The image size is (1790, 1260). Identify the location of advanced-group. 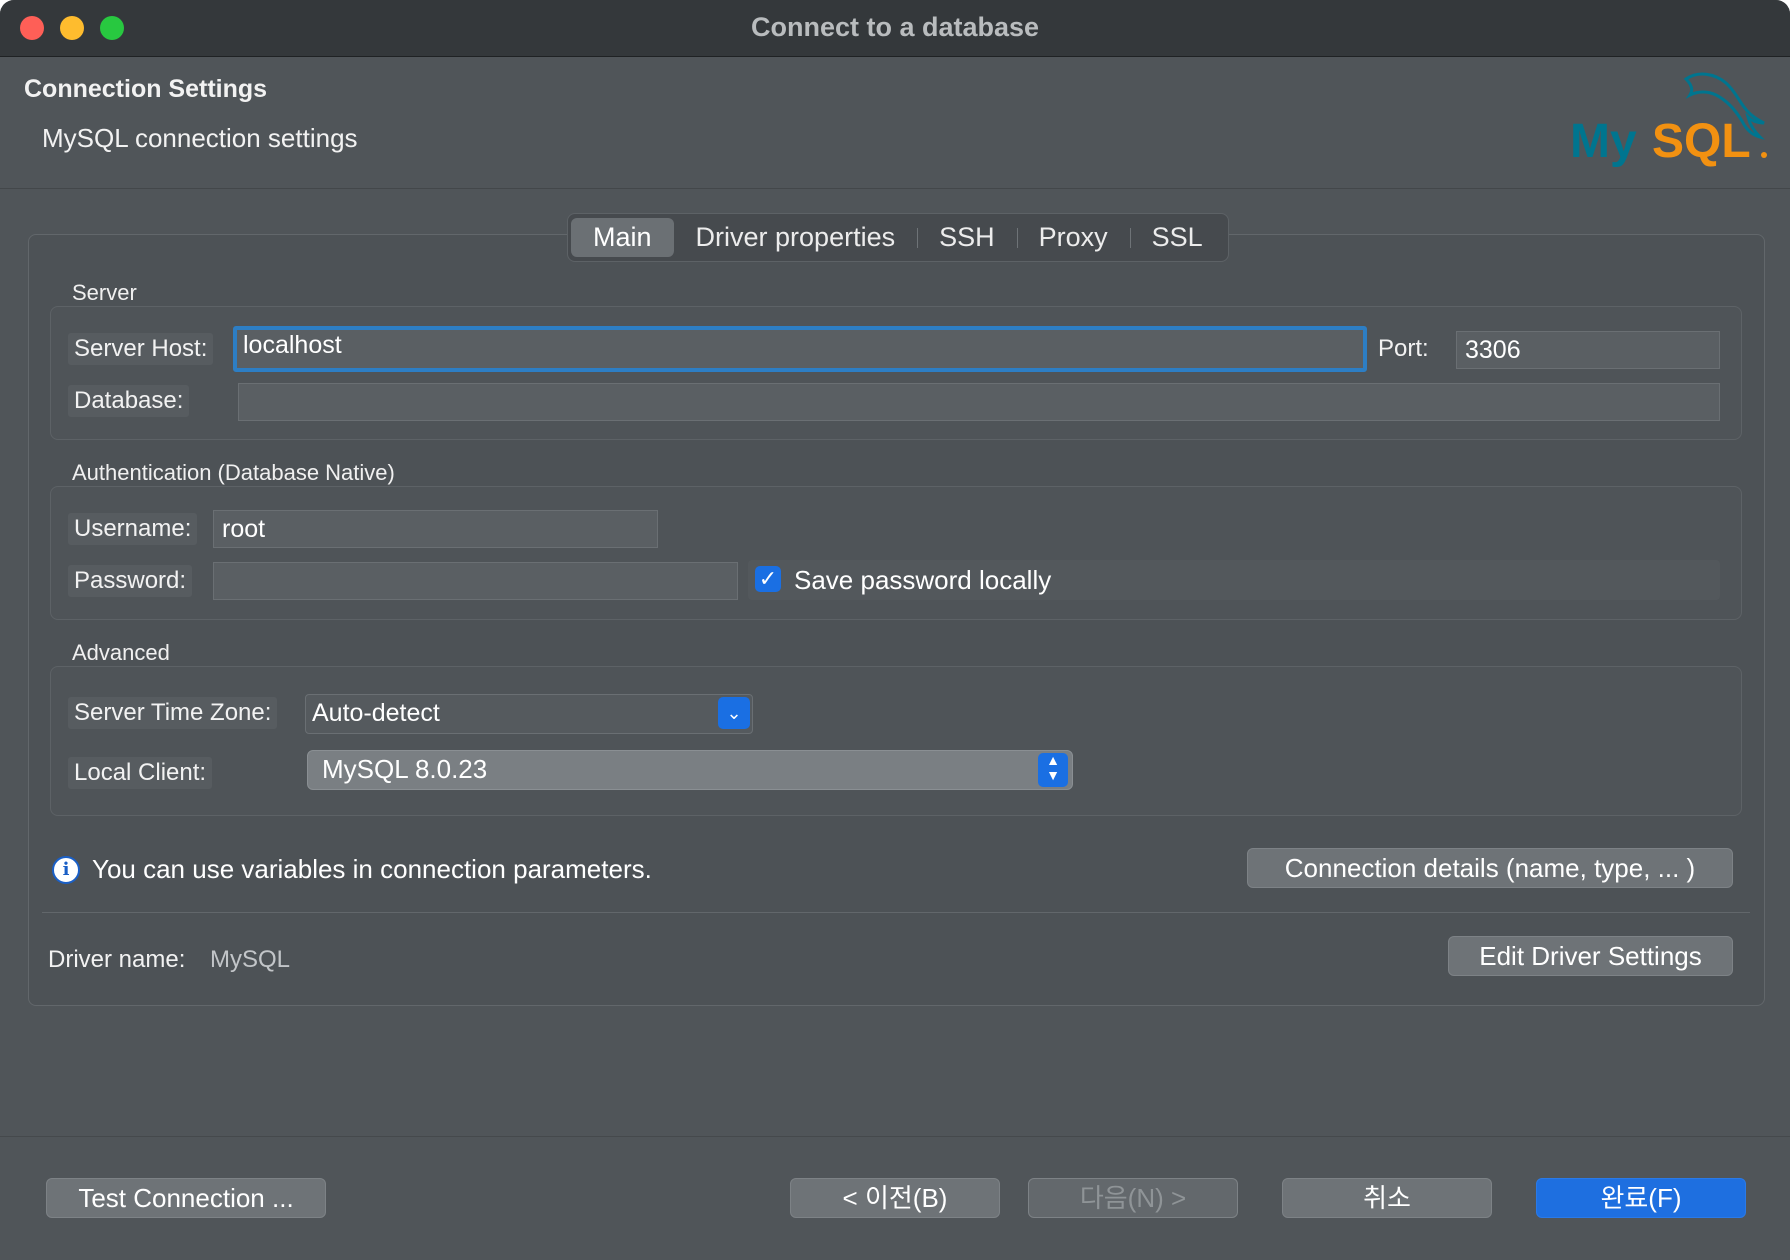
(896, 741).